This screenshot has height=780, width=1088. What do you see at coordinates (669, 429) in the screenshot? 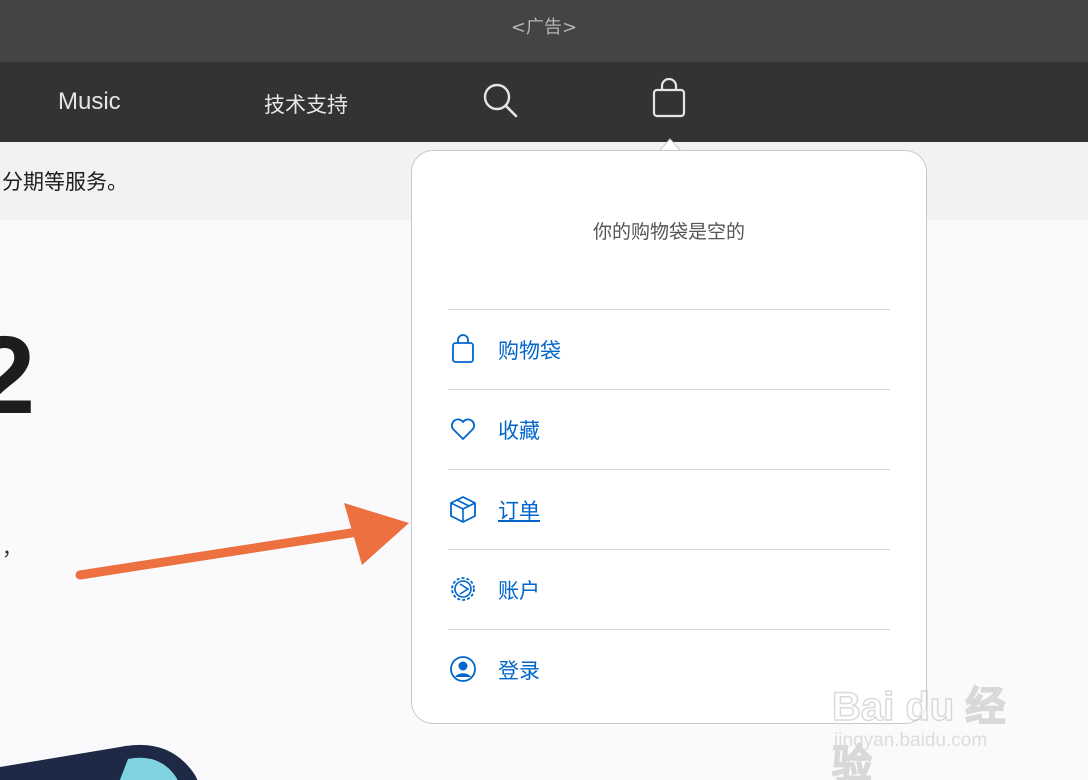
I see `menu-item-favorites: 收藏` at bounding box center [669, 429].